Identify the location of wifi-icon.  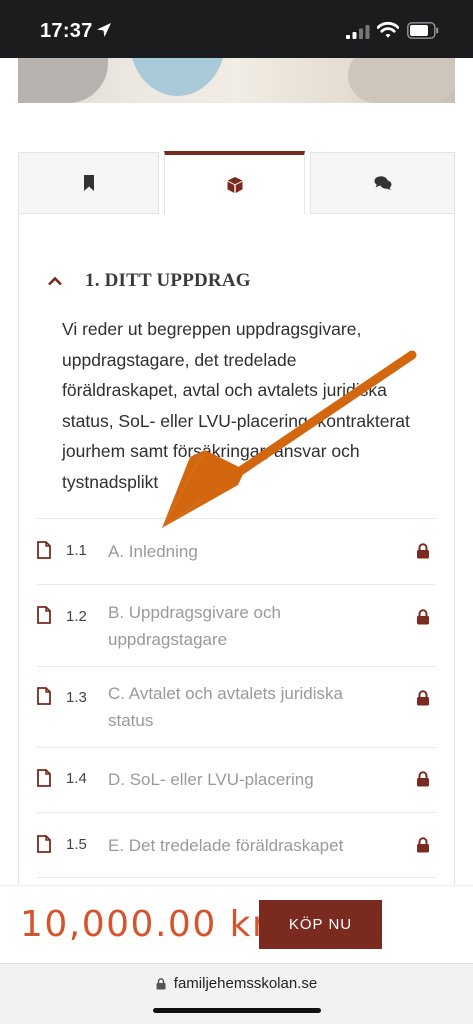
(388, 29).